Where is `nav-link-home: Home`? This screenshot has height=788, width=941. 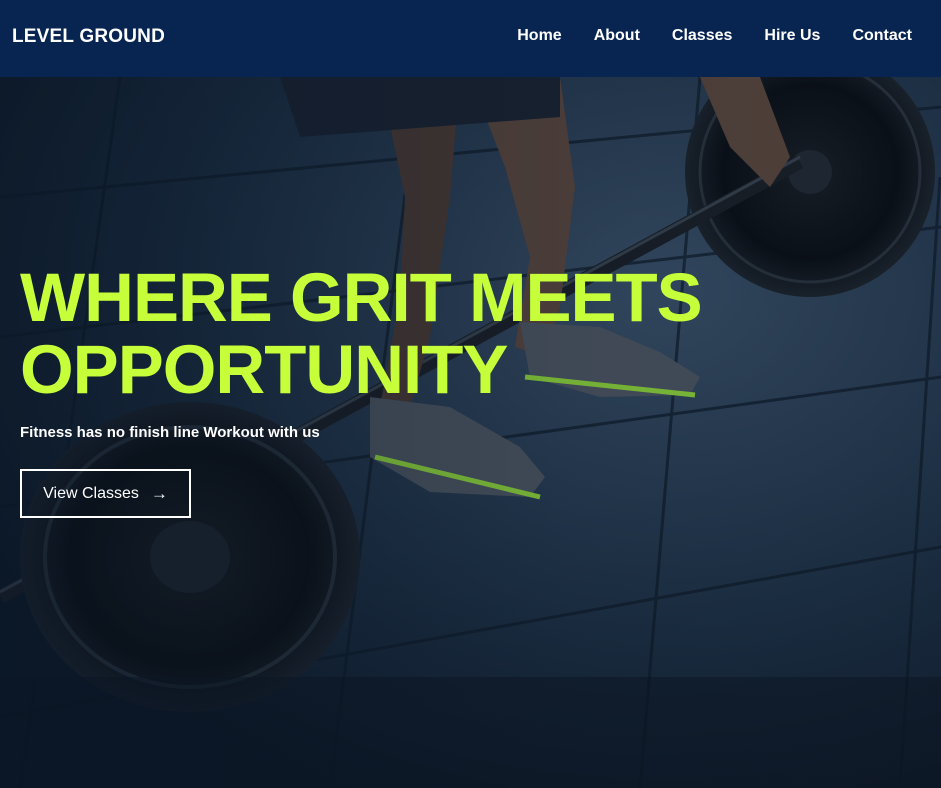
nav-link-home: Home is located at coordinates (539, 36).